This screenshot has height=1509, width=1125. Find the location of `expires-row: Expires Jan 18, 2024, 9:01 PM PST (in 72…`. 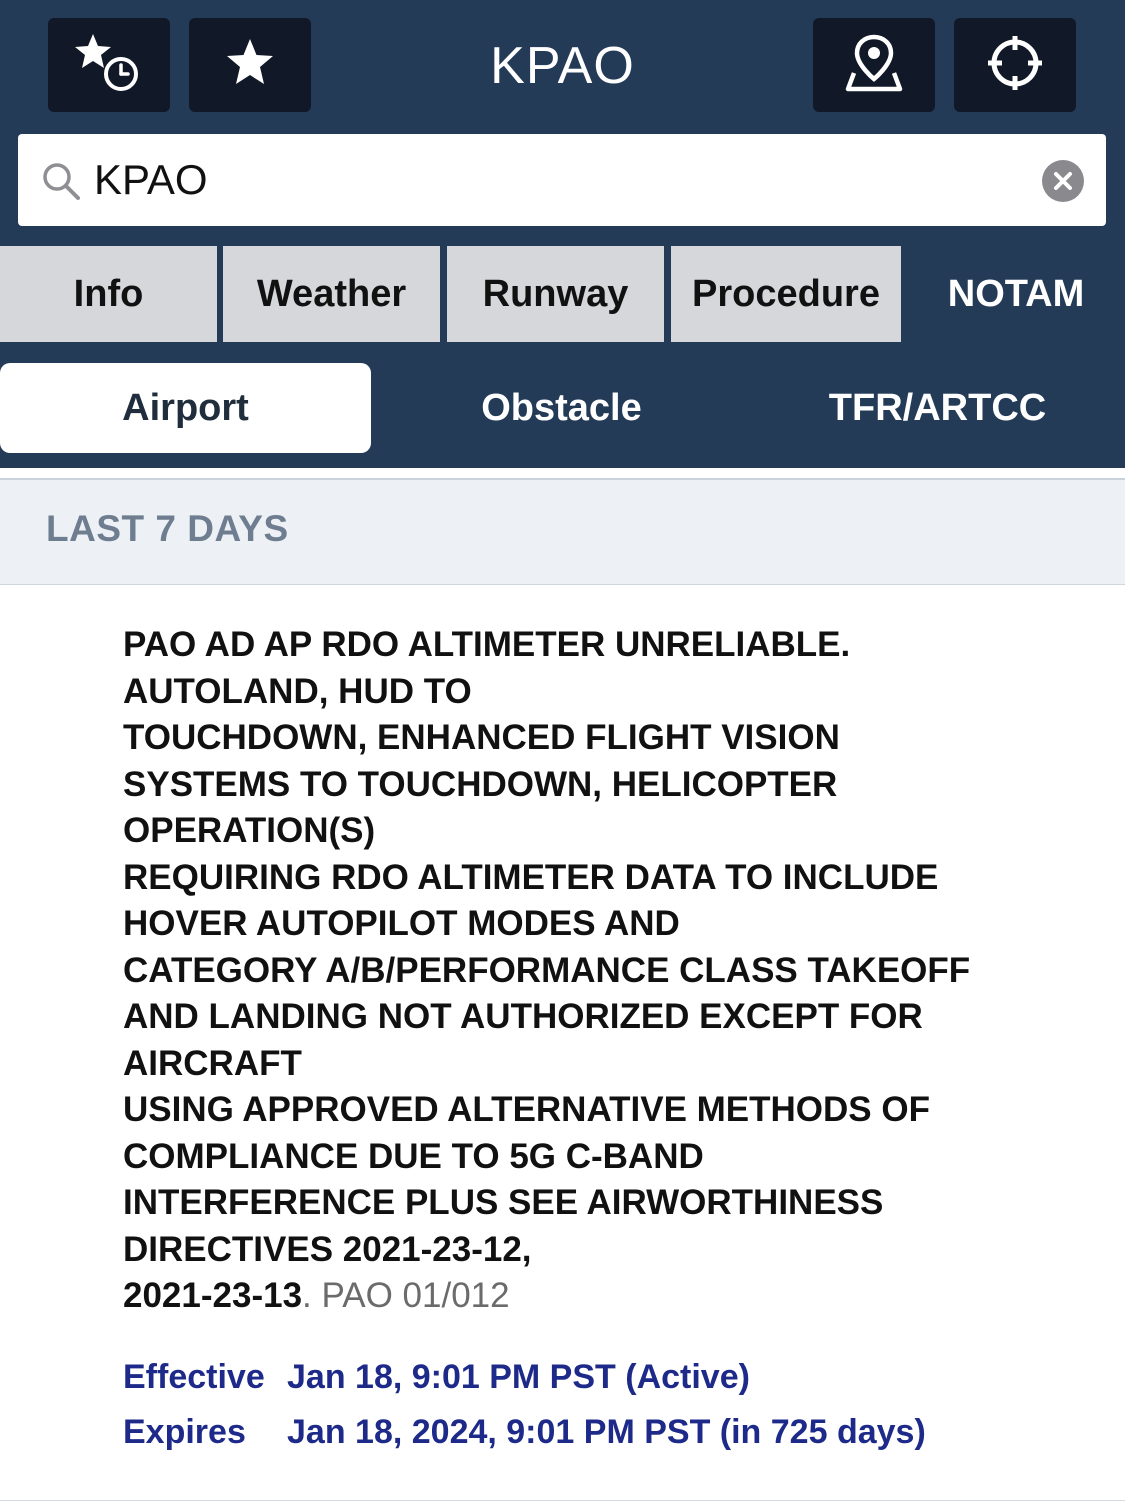

expires-row: Expires Jan 18, 2024, 9:01 PM PST (in 72… is located at coordinates (603, 1434).